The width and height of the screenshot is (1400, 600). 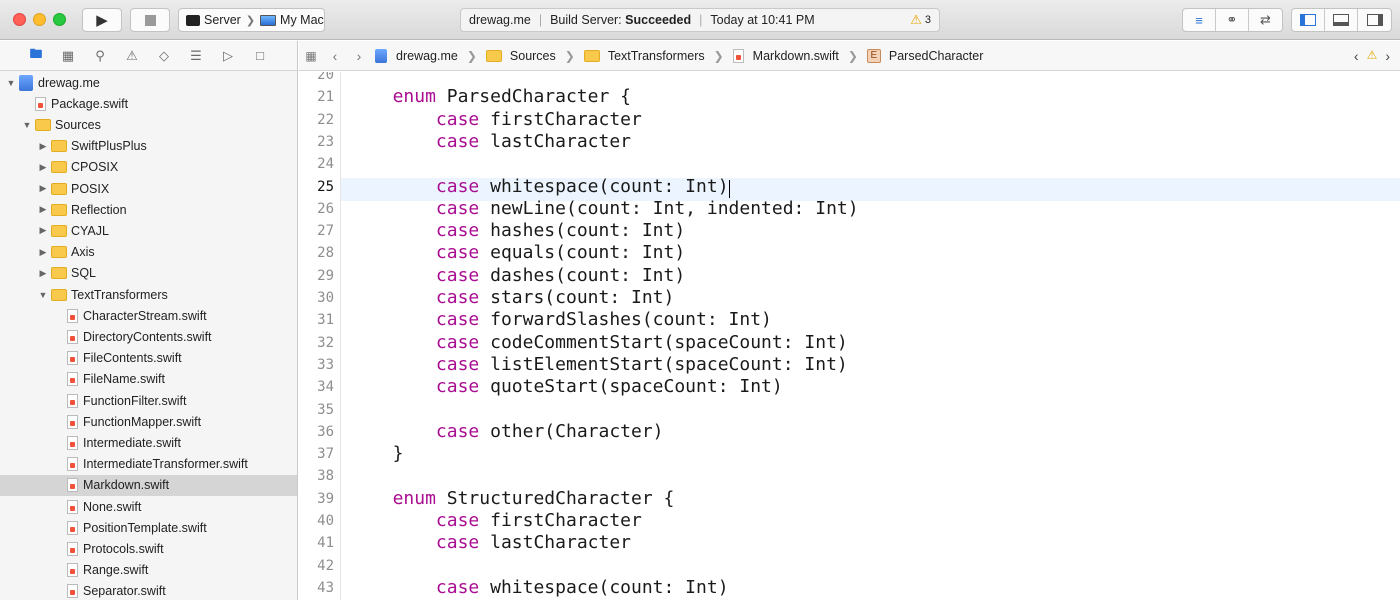 I want to click on toggle-debug-area-button, so click(x=1341, y=20).